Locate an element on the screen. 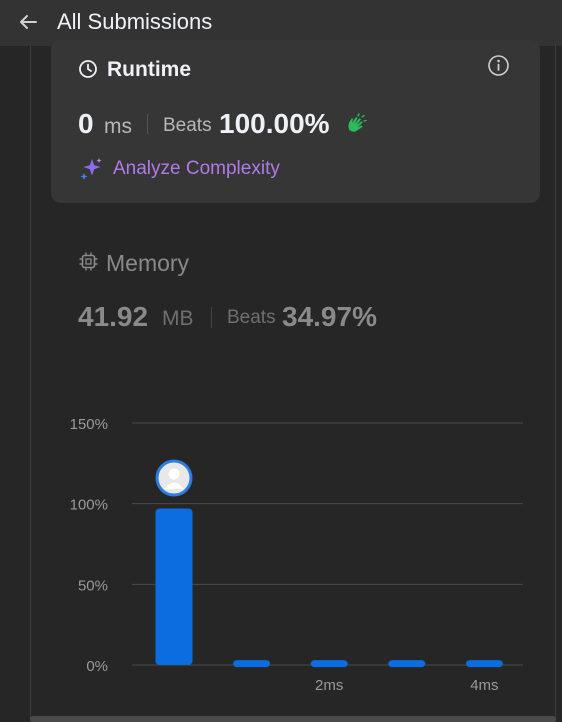  y-tick-label: 50% is located at coordinates (93, 585).